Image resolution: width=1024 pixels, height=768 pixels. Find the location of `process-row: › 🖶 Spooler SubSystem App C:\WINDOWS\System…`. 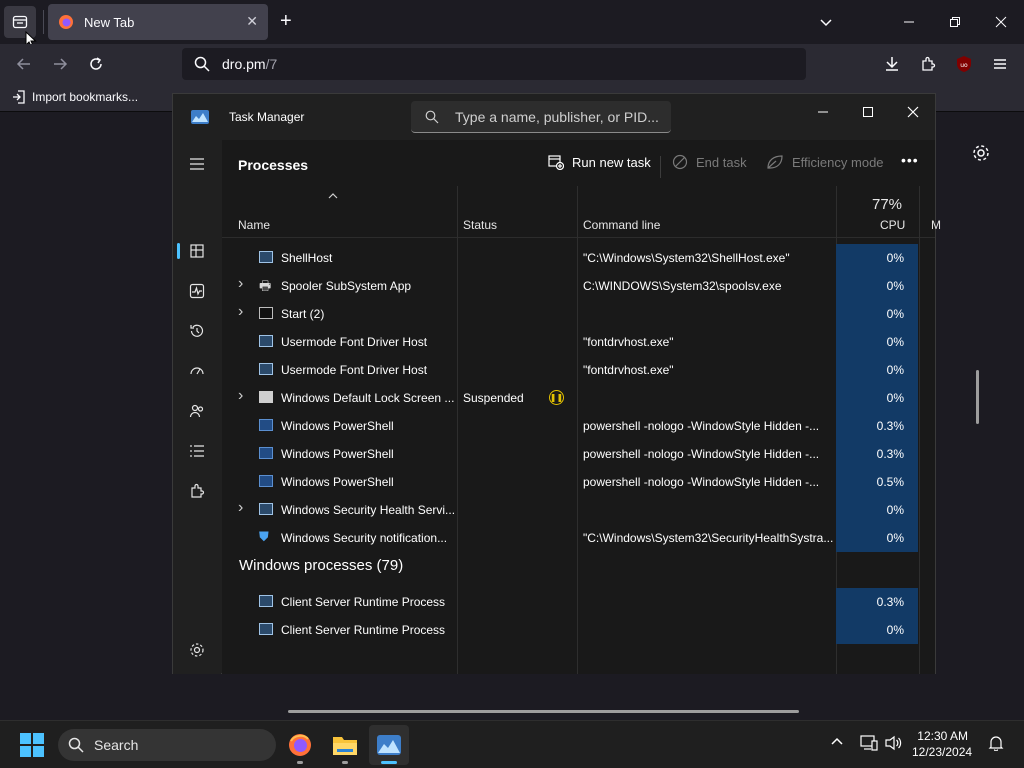

process-row: › 🖶 Spooler SubSystem App C:\WINDOWS\System… is located at coordinates (578, 286).